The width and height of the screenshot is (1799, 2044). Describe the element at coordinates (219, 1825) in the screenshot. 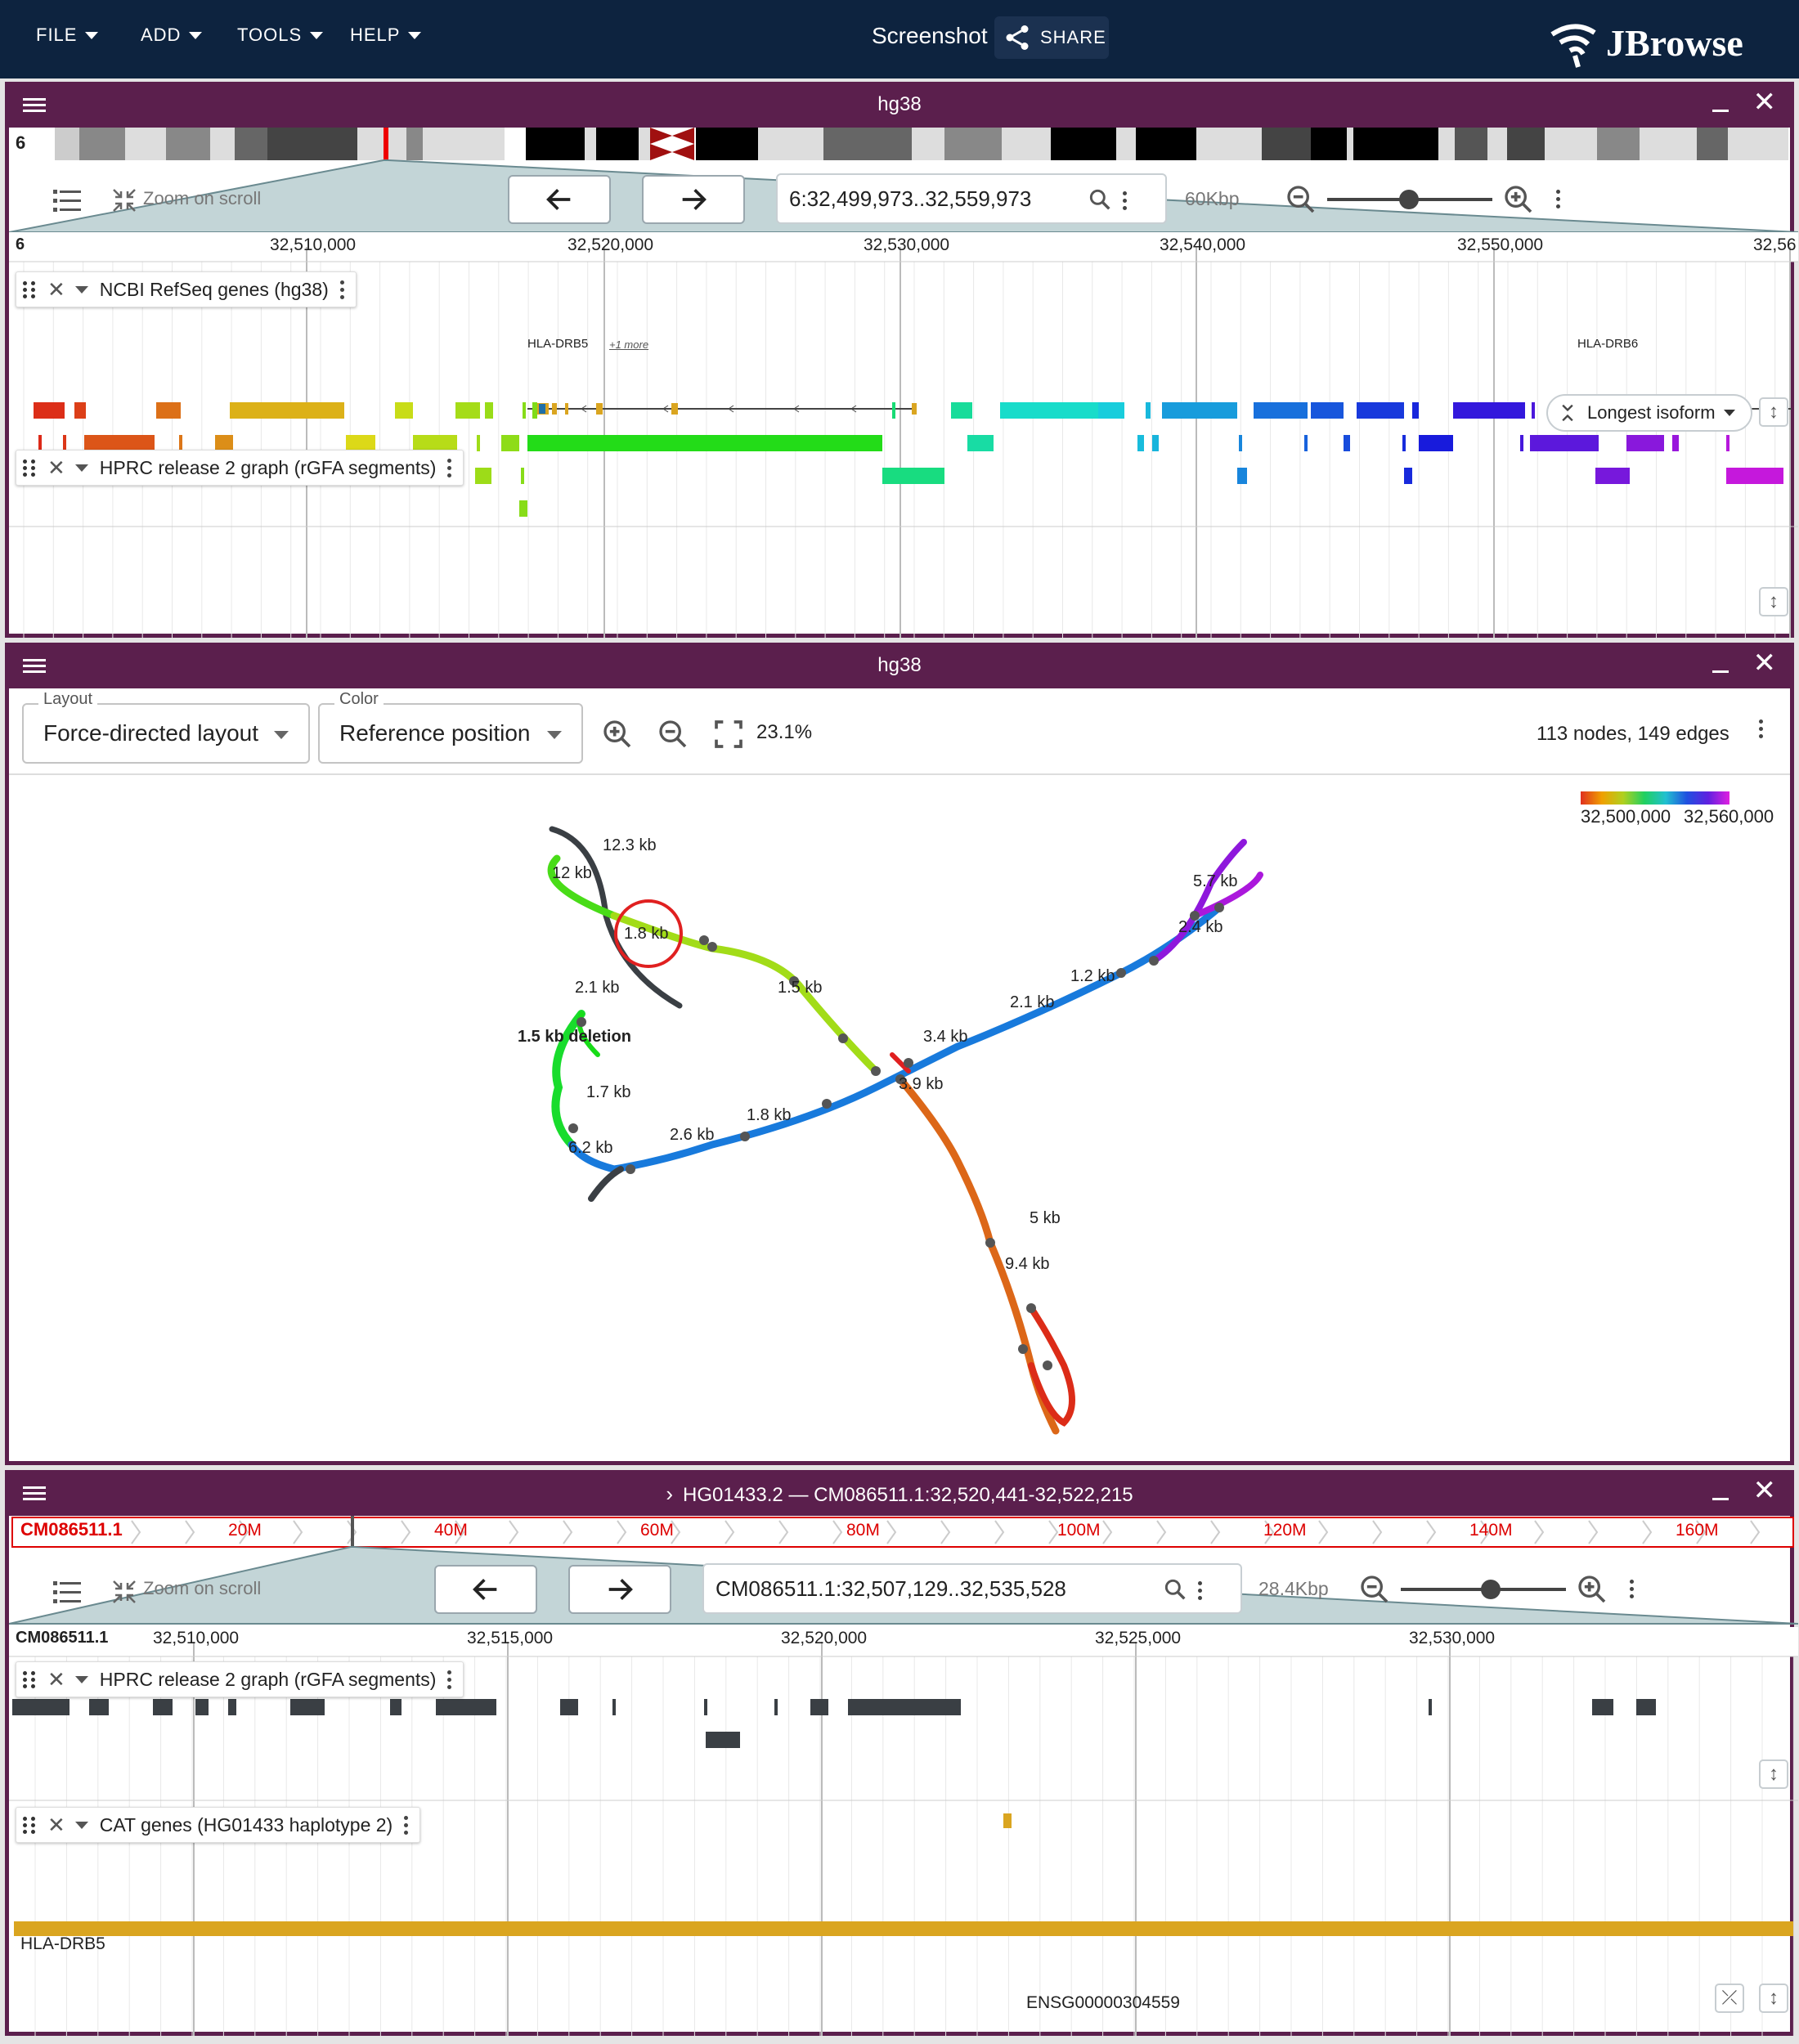

I see `track-label-cat-genes: ✕ CAT genes (HG01433 haplotype 2)` at that location.